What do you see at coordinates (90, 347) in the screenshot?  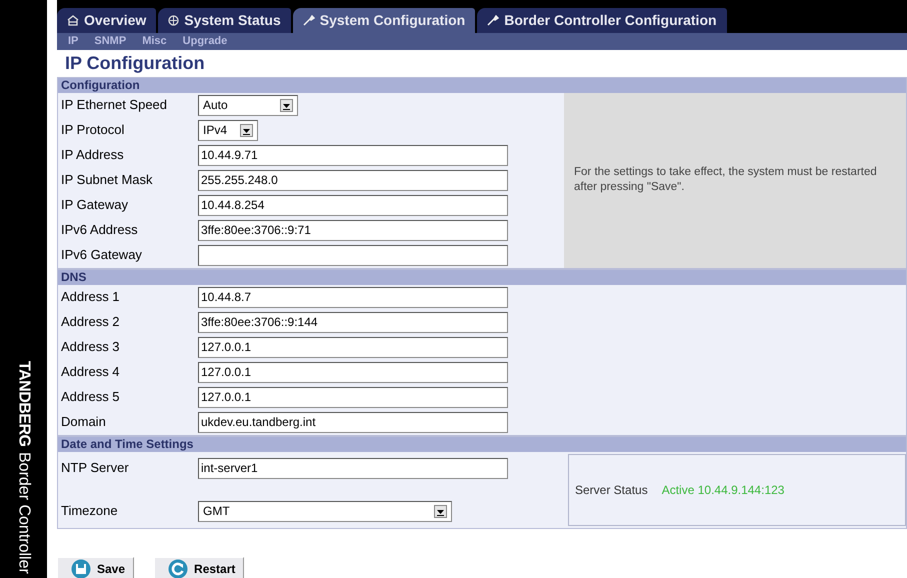 I see `field-label: Address 3` at bounding box center [90, 347].